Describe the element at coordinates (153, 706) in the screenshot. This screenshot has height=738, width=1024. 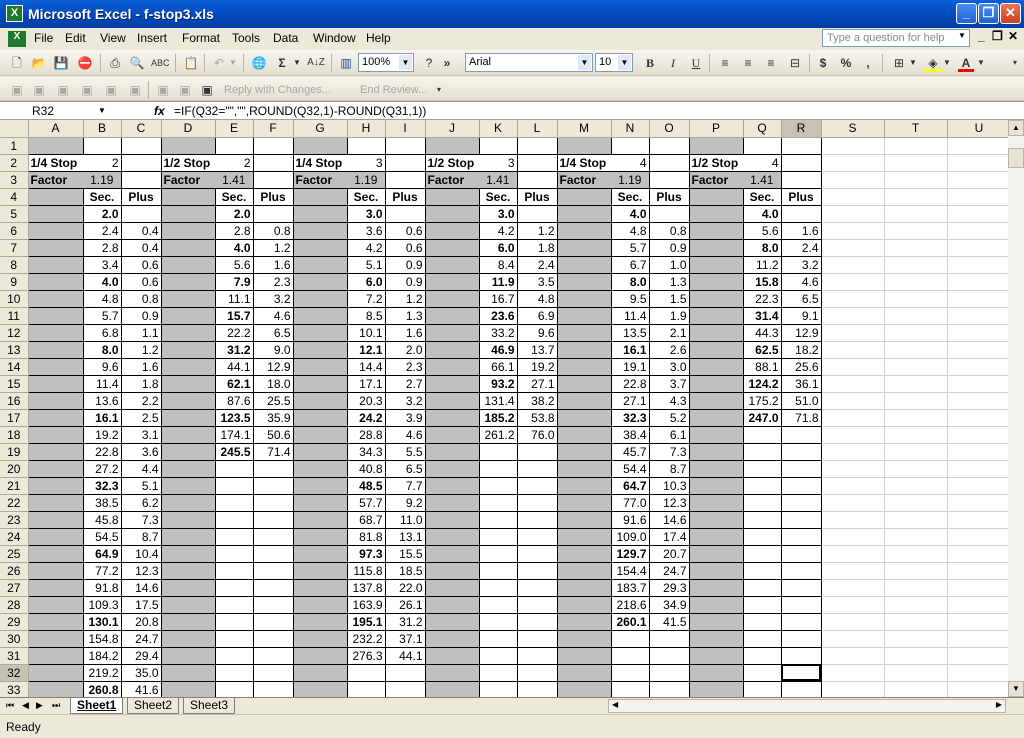
I see `tab-sheet2: Sheet2` at that location.